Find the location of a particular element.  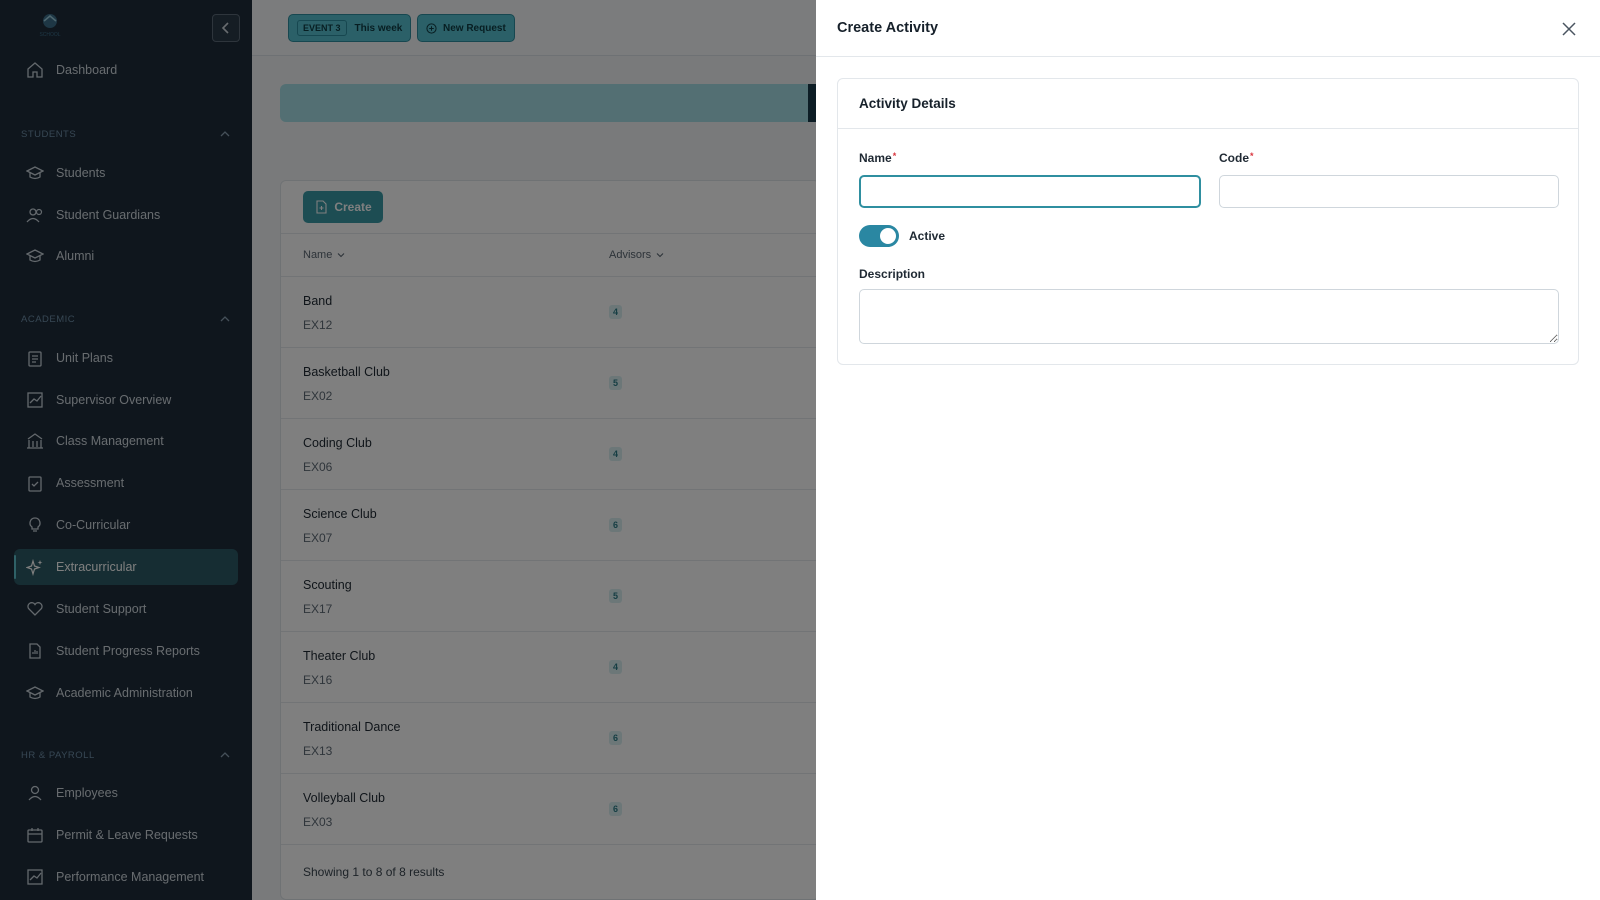

description-label: Description is located at coordinates (892, 274).